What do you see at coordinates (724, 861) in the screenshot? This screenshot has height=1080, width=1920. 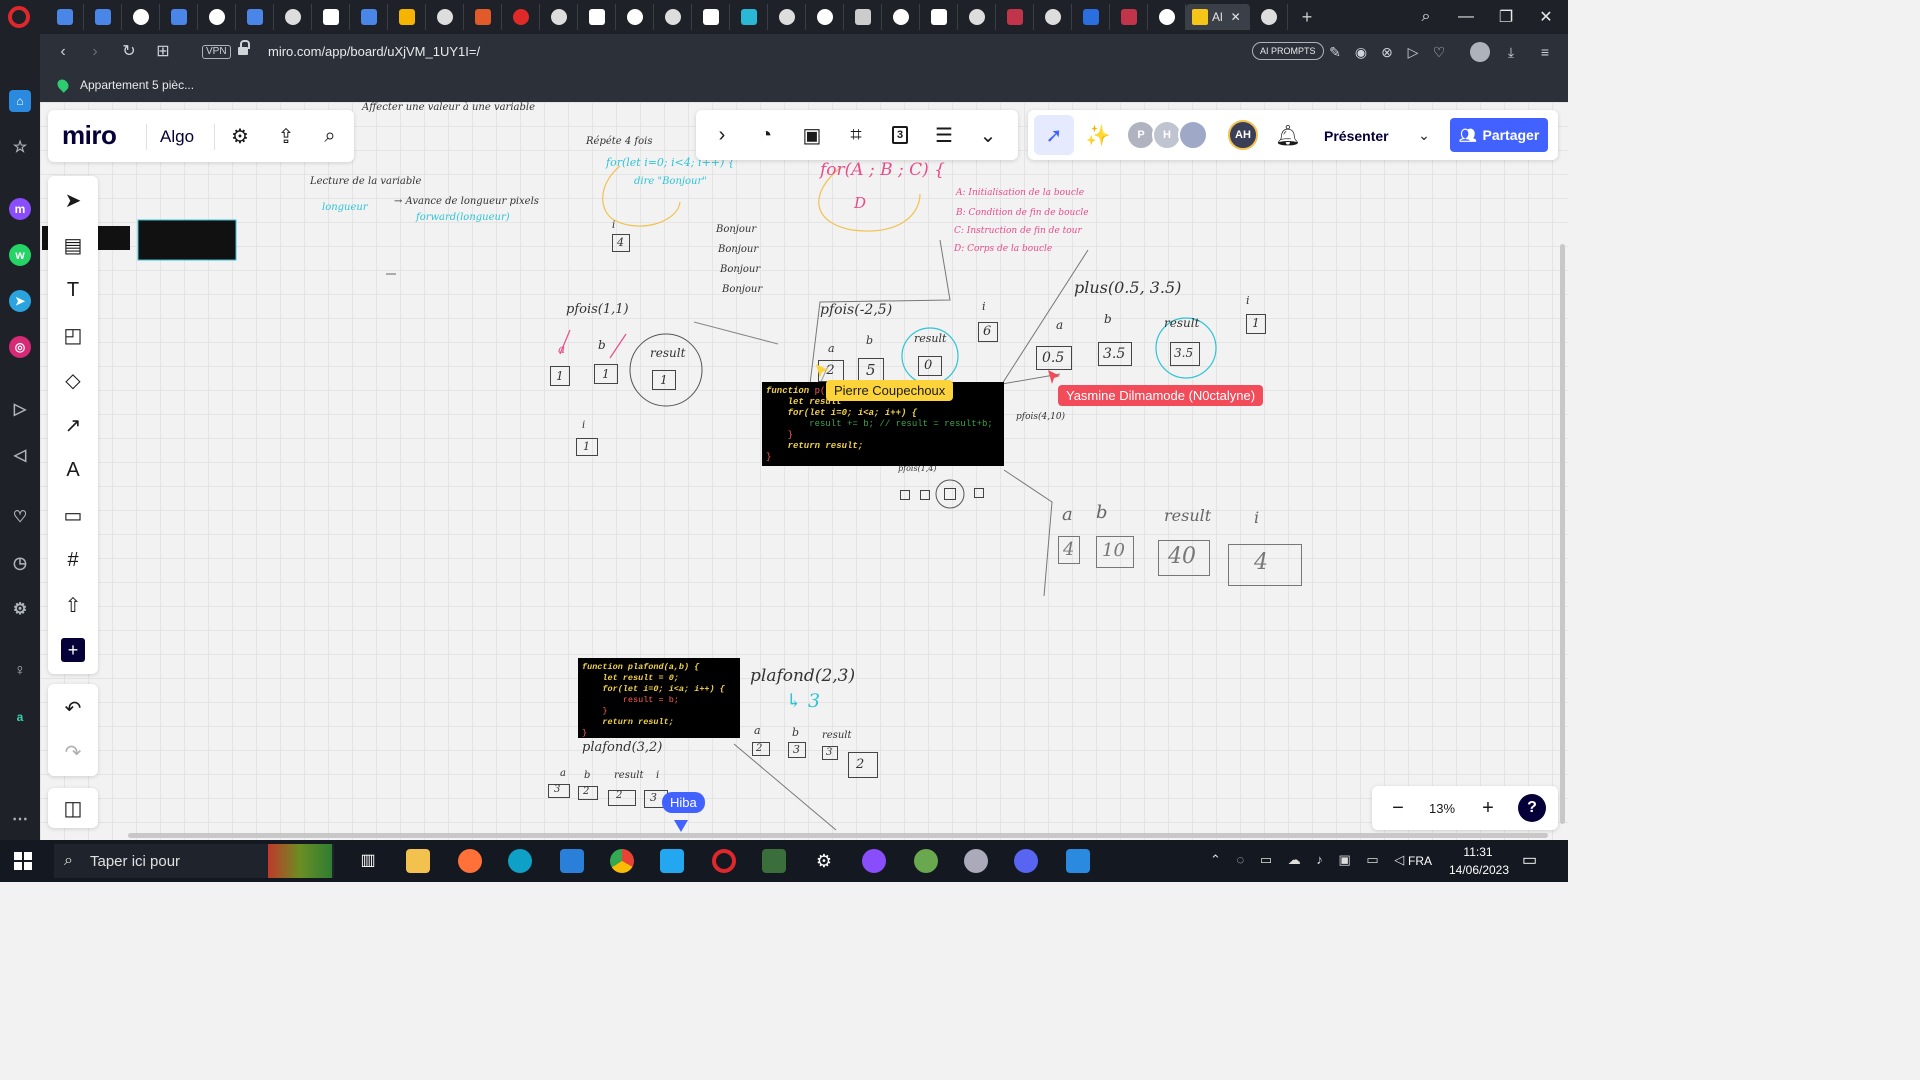 I see `opera-icon` at bounding box center [724, 861].